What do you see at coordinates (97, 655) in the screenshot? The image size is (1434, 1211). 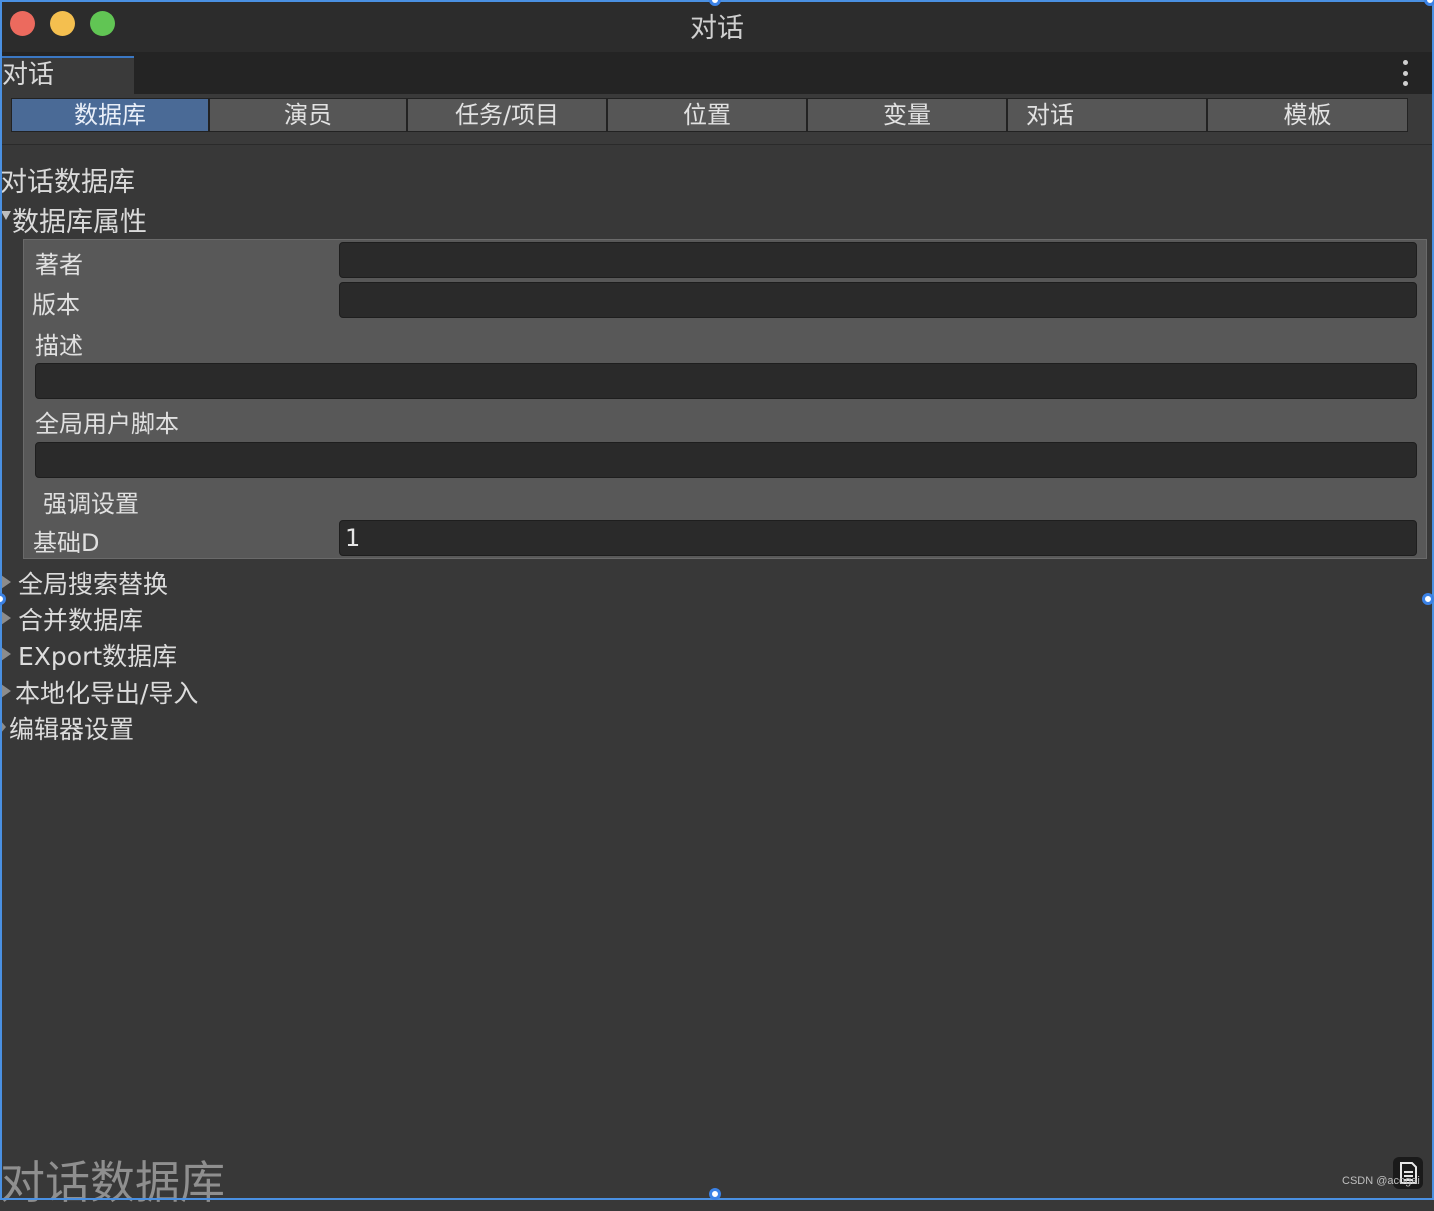 I see `export-database-foldout: EXport数据库` at bounding box center [97, 655].